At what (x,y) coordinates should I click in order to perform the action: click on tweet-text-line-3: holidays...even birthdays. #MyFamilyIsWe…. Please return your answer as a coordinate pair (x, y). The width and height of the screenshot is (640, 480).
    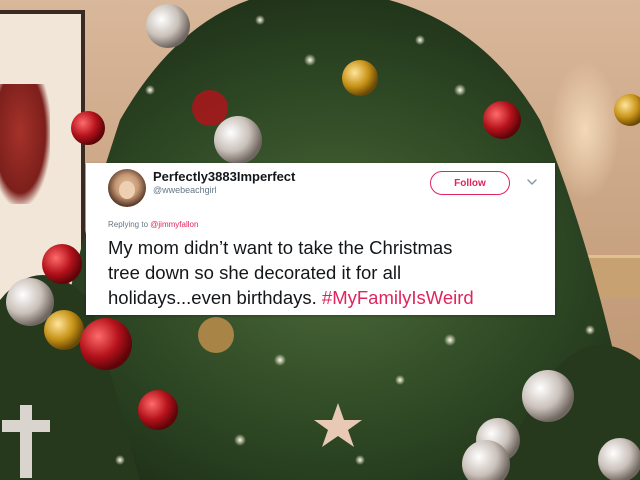
    Looking at the image, I should click on (328, 297).